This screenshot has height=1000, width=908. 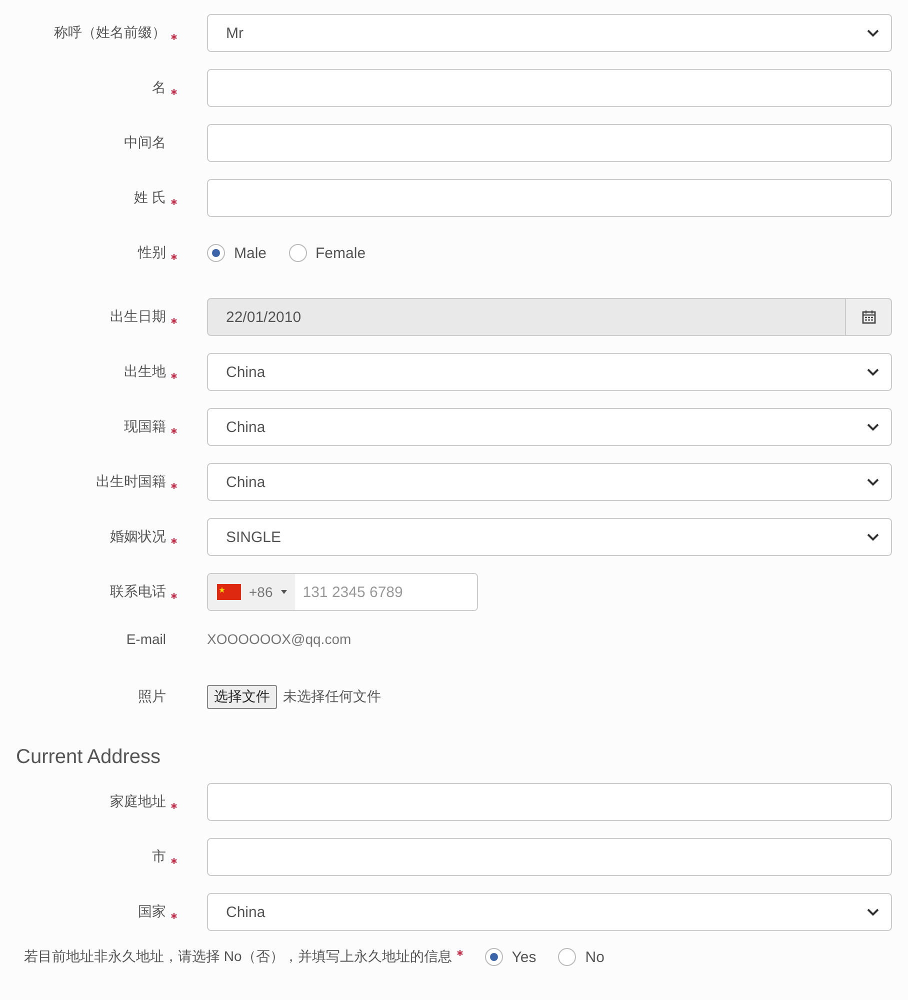 I want to click on radio-option: Yes, so click(x=510, y=957).